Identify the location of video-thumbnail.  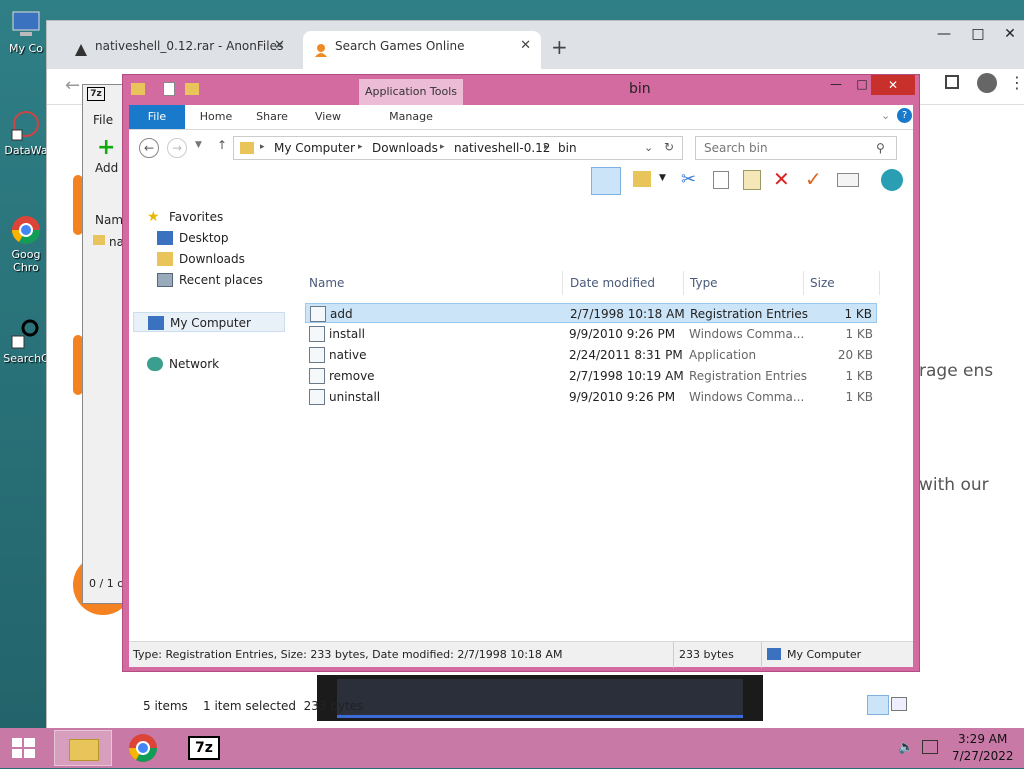
(540, 698).